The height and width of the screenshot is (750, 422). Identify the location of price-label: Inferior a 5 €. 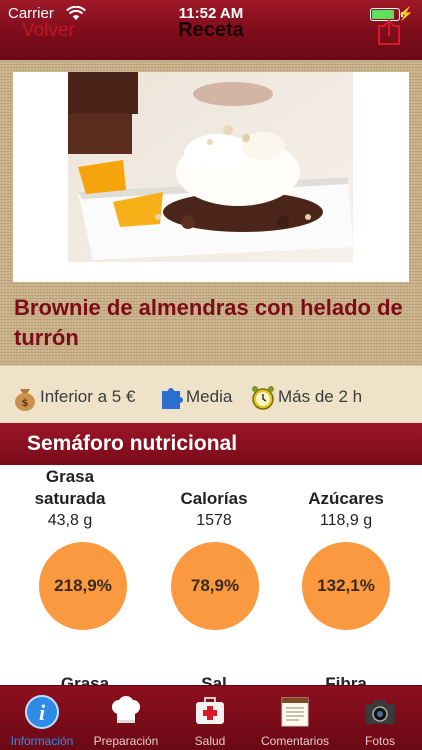
(88, 396).